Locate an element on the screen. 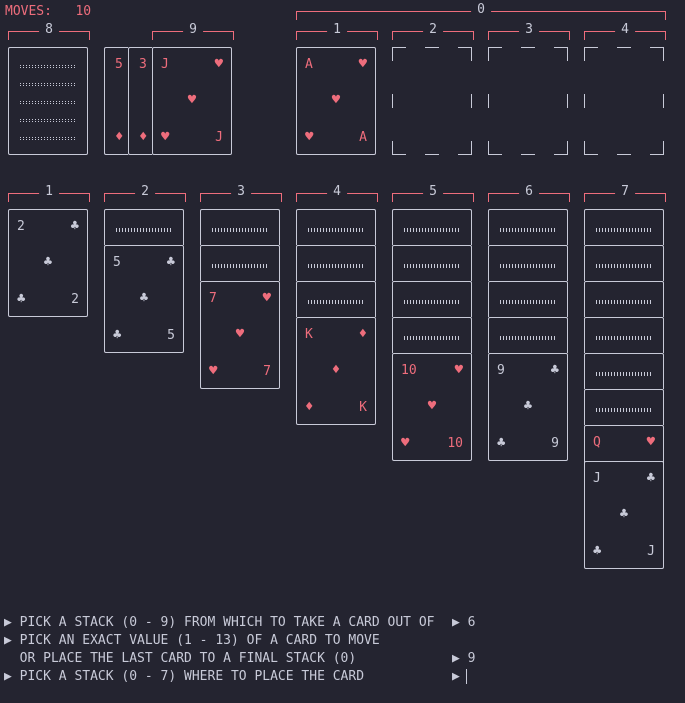 The height and width of the screenshot is (703, 685). foundation-label: 3 is located at coordinates (529, 30).